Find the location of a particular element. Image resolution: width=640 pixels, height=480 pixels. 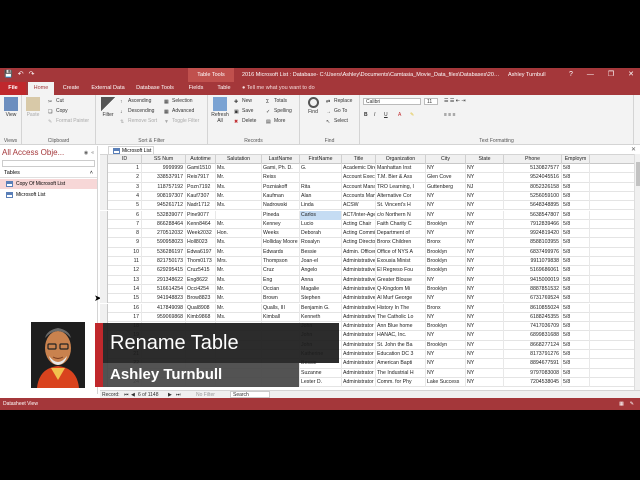

table-cell: 8173791276 is located at coordinates (533, 355).